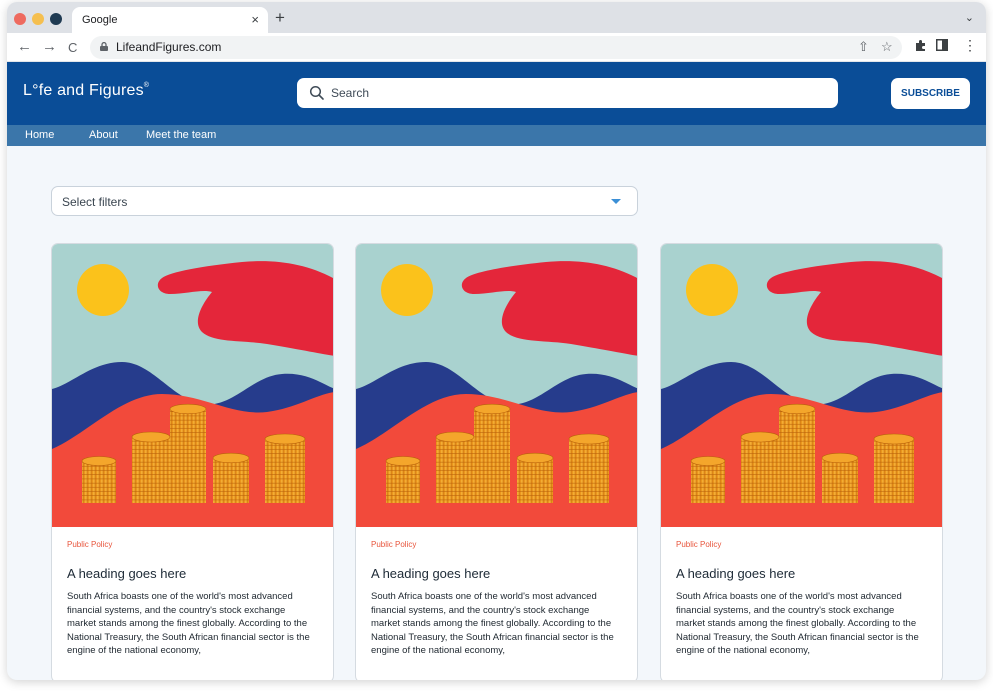 This screenshot has width=993, height=691. I want to click on tab-search-chevron-icon: ⌄, so click(969, 17).